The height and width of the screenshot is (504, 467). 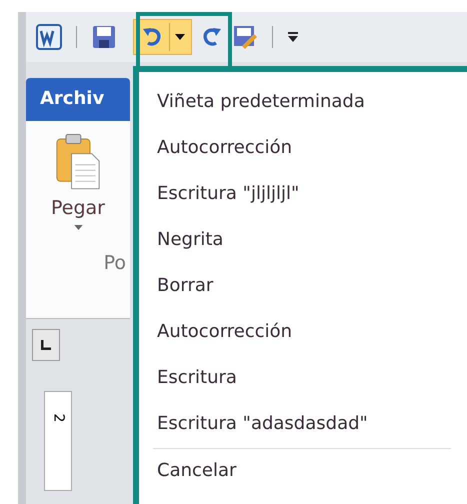 I want to click on word-logo-icon, so click(x=49, y=37).